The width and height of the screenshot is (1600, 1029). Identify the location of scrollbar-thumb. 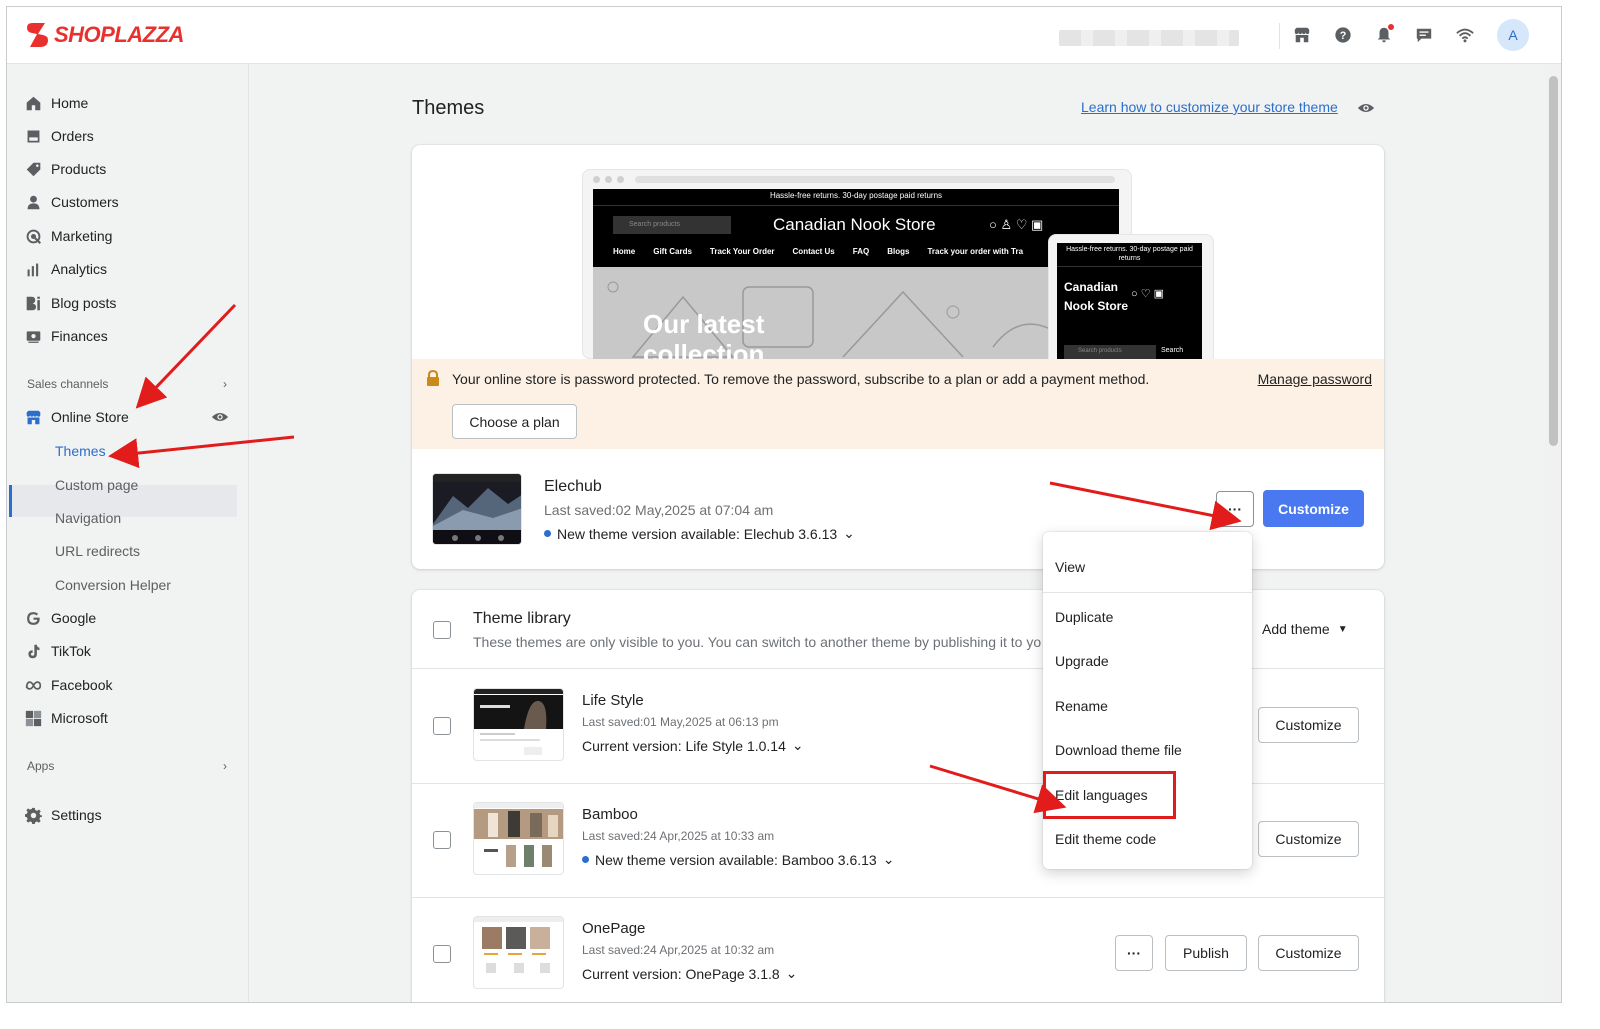
(1553, 261).